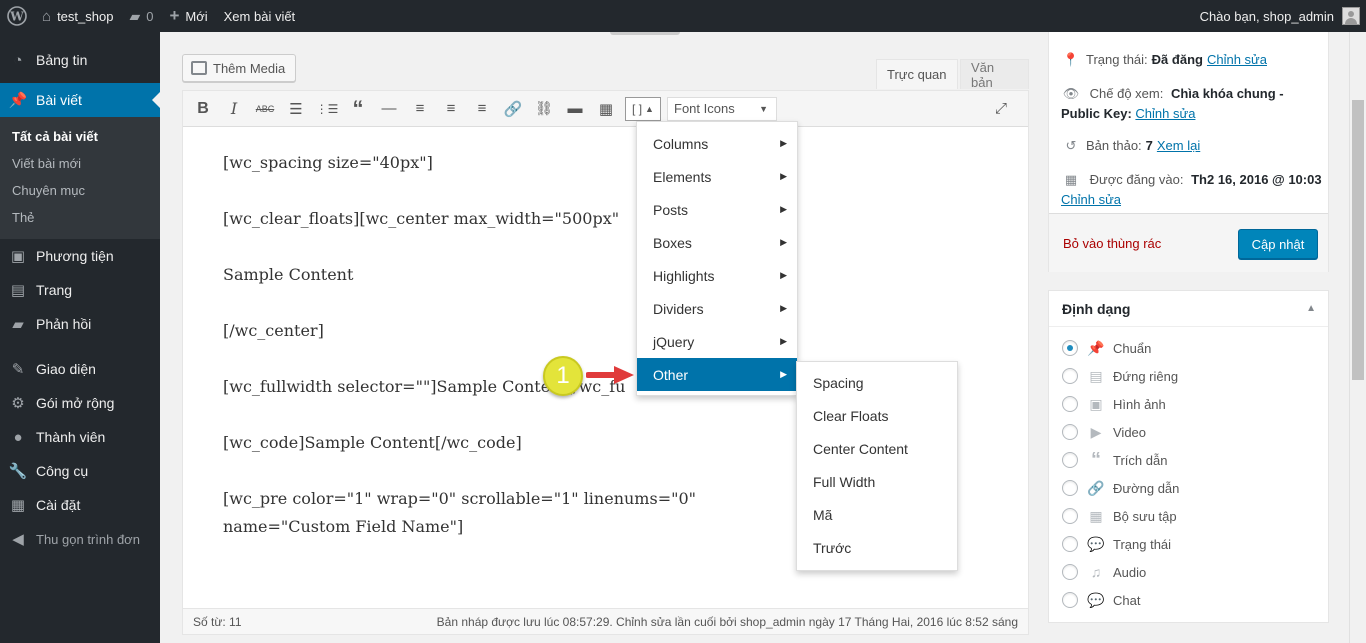 Image resolution: width=1366 pixels, height=643 pixels. Describe the element at coordinates (606, 109) in the screenshot. I see `toolbar-toggle-button: ▦` at that location.